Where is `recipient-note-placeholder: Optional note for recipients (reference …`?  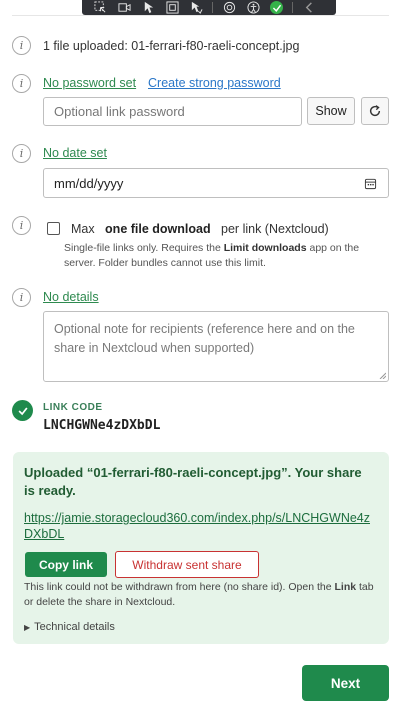 recipient-note-placeholder: Optional note for recipients (reference … is located at coordinates (204, 338).